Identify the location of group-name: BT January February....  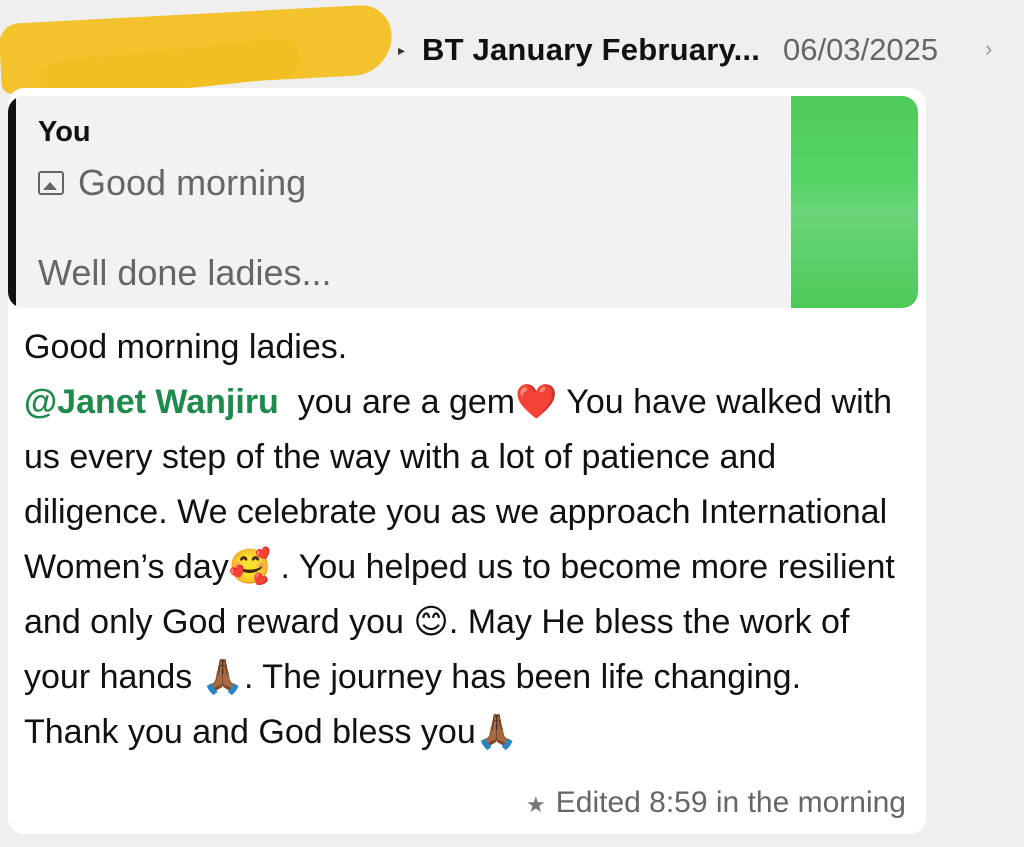
(591, 50).